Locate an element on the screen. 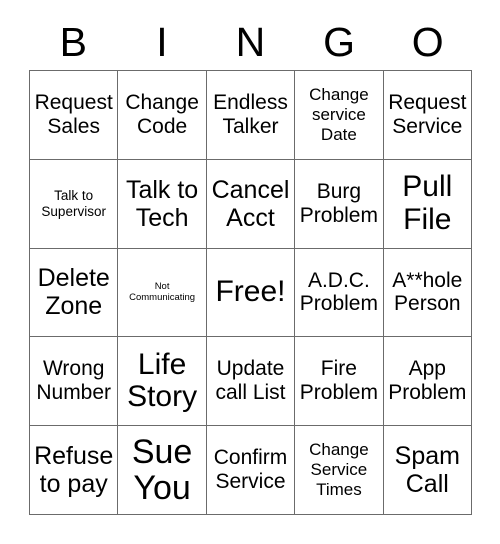 The width and height of the screenshot is (500, 544). bingo-cell-label: Spam Call is located at coordinates (427, 470).